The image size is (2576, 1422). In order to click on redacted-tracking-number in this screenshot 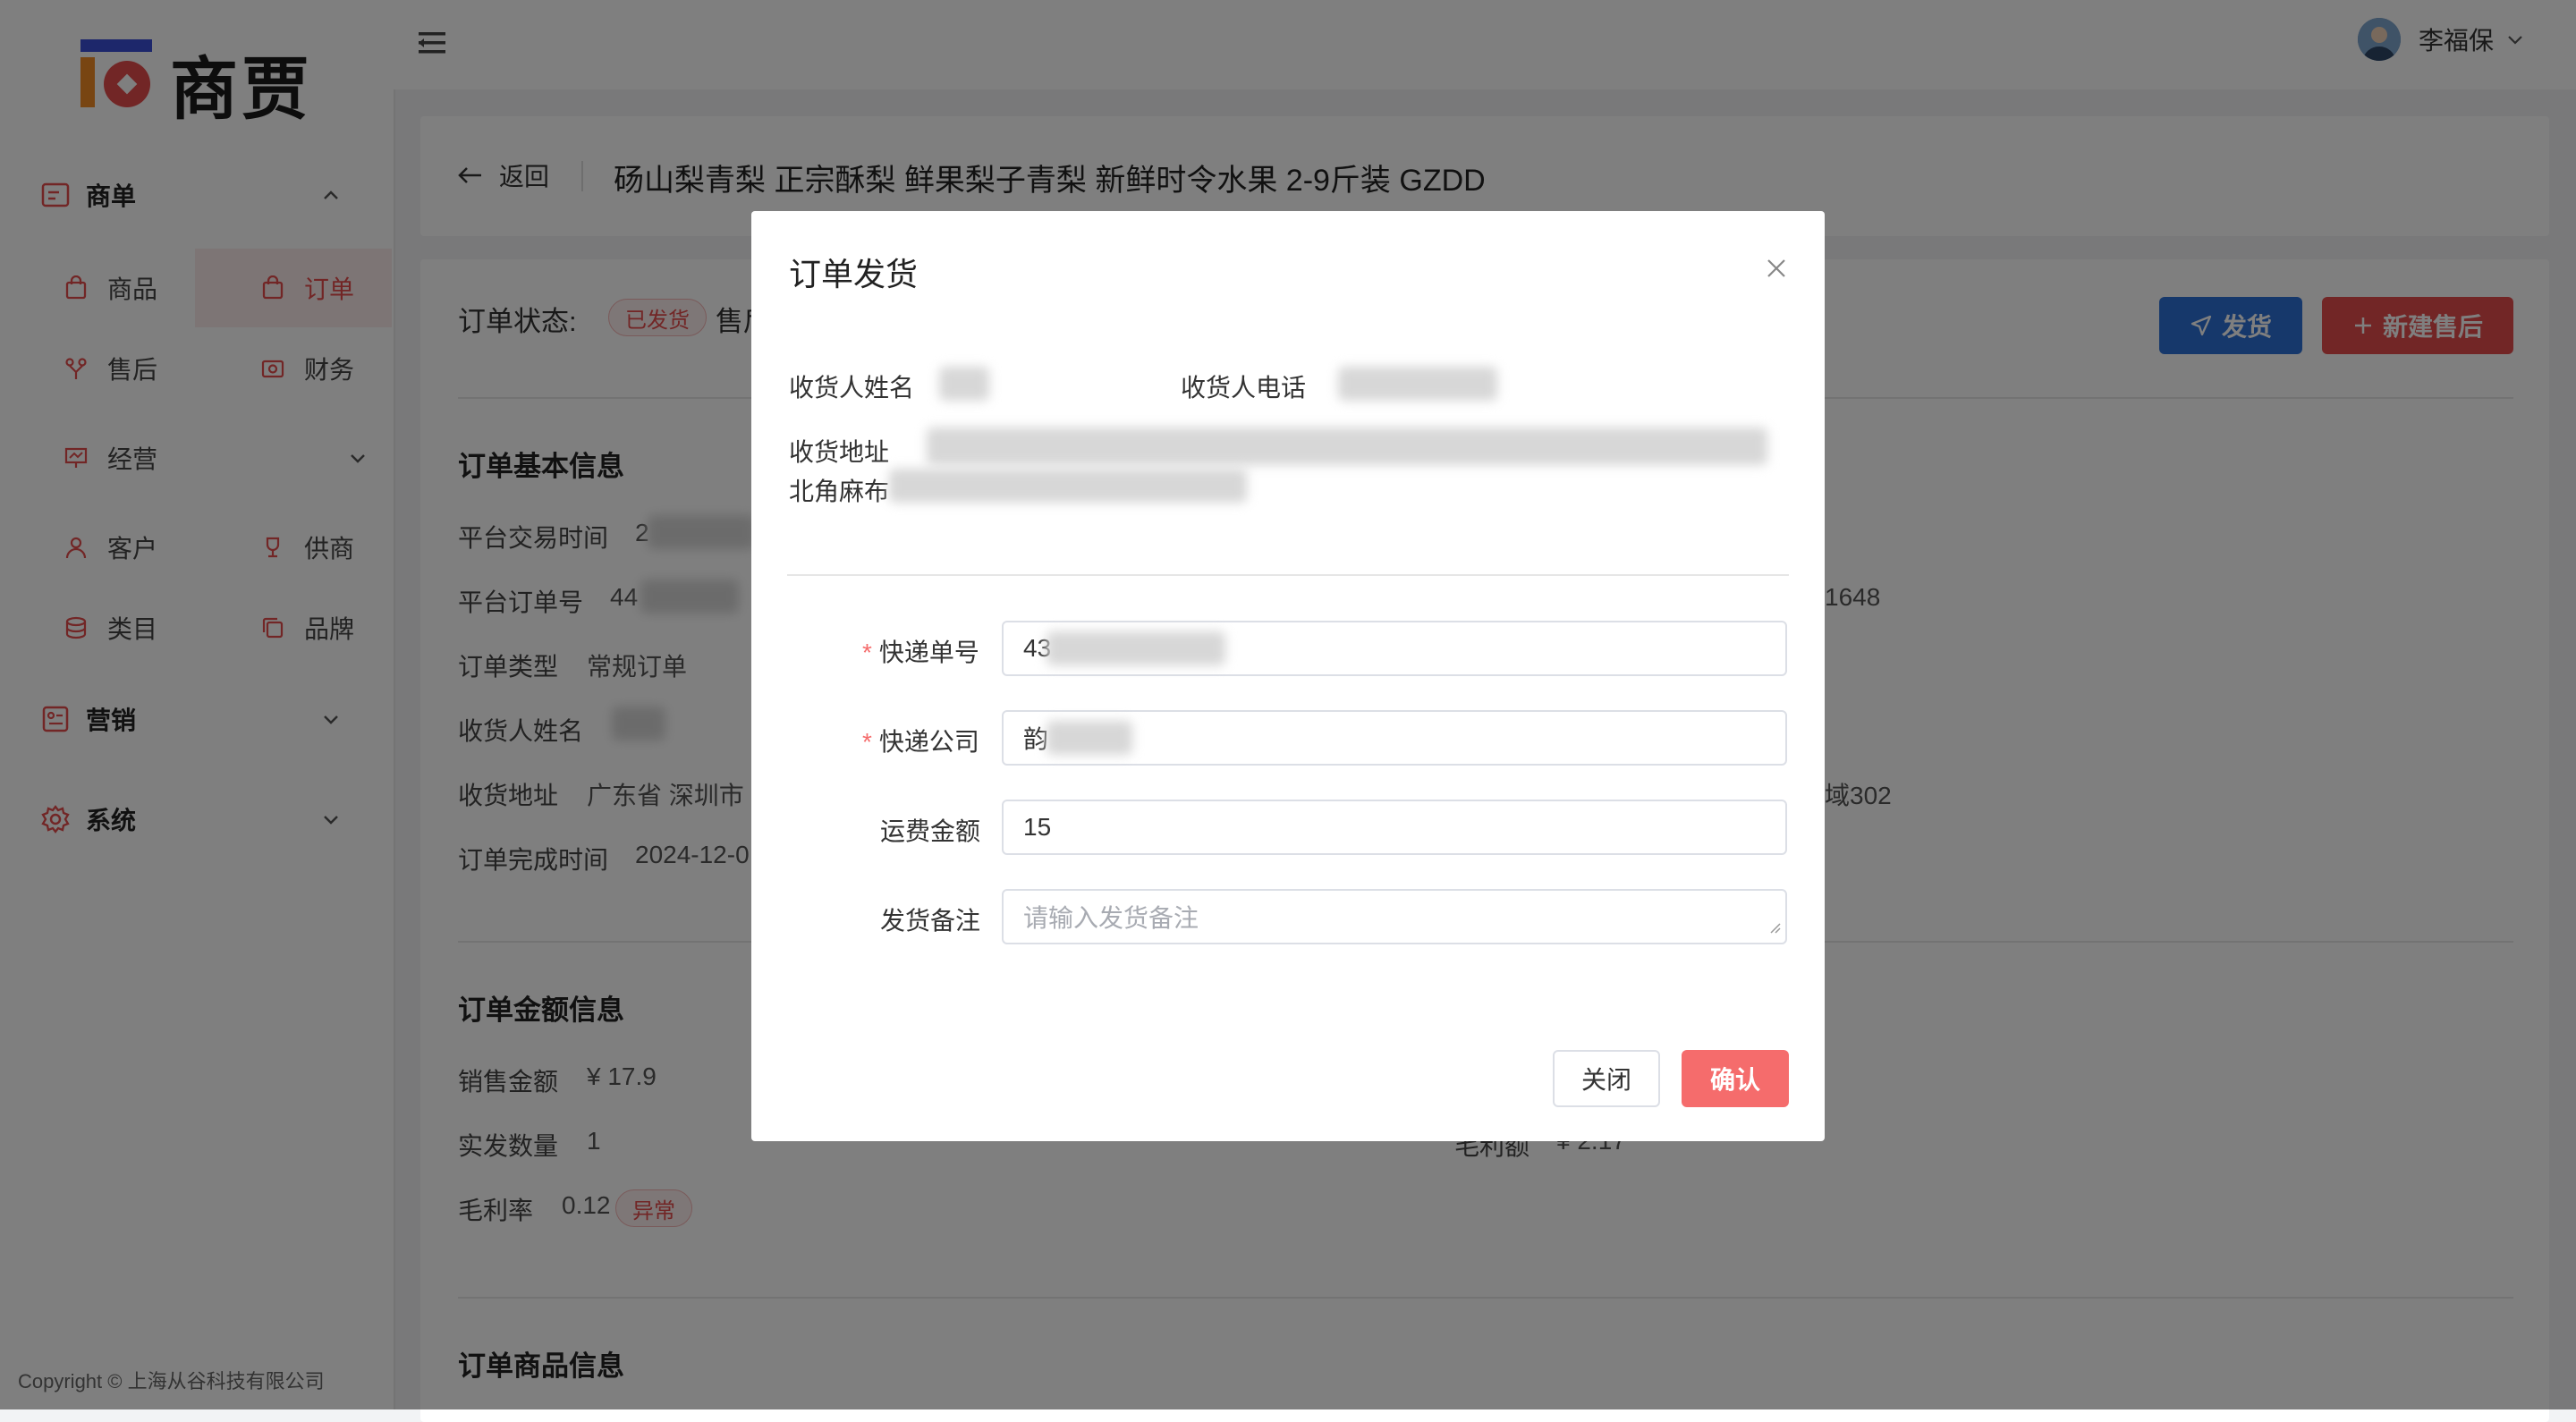, I will do `click(1135, 648)`.